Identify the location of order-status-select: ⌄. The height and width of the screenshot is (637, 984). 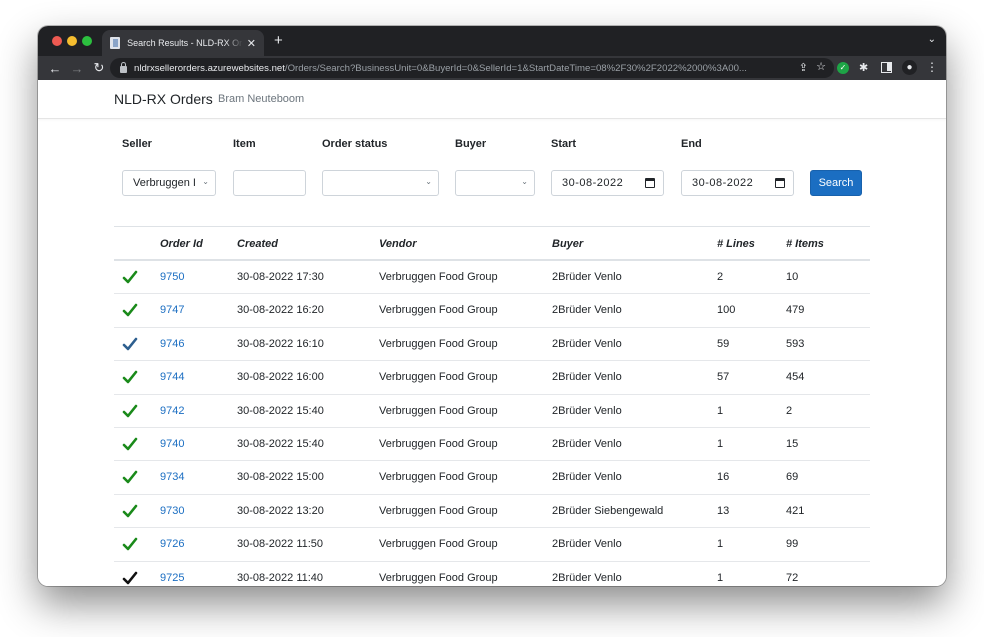
(380, 183).